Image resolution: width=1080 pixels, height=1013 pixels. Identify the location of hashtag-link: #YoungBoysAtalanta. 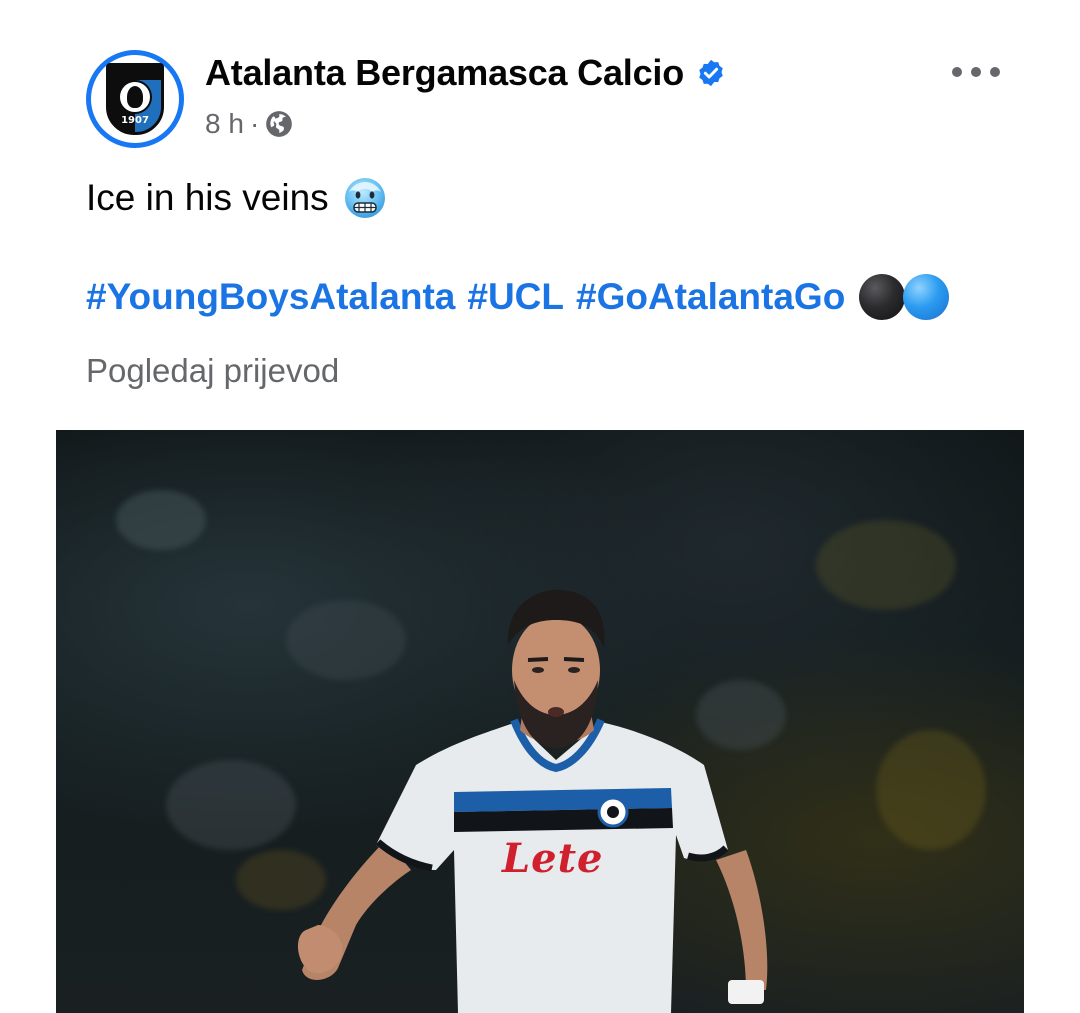
(270, 297).